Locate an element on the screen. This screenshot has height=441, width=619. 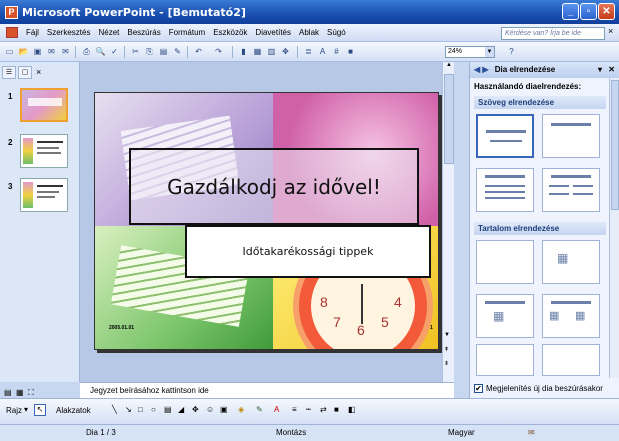
document-icon is located at coordinates (12, 32).